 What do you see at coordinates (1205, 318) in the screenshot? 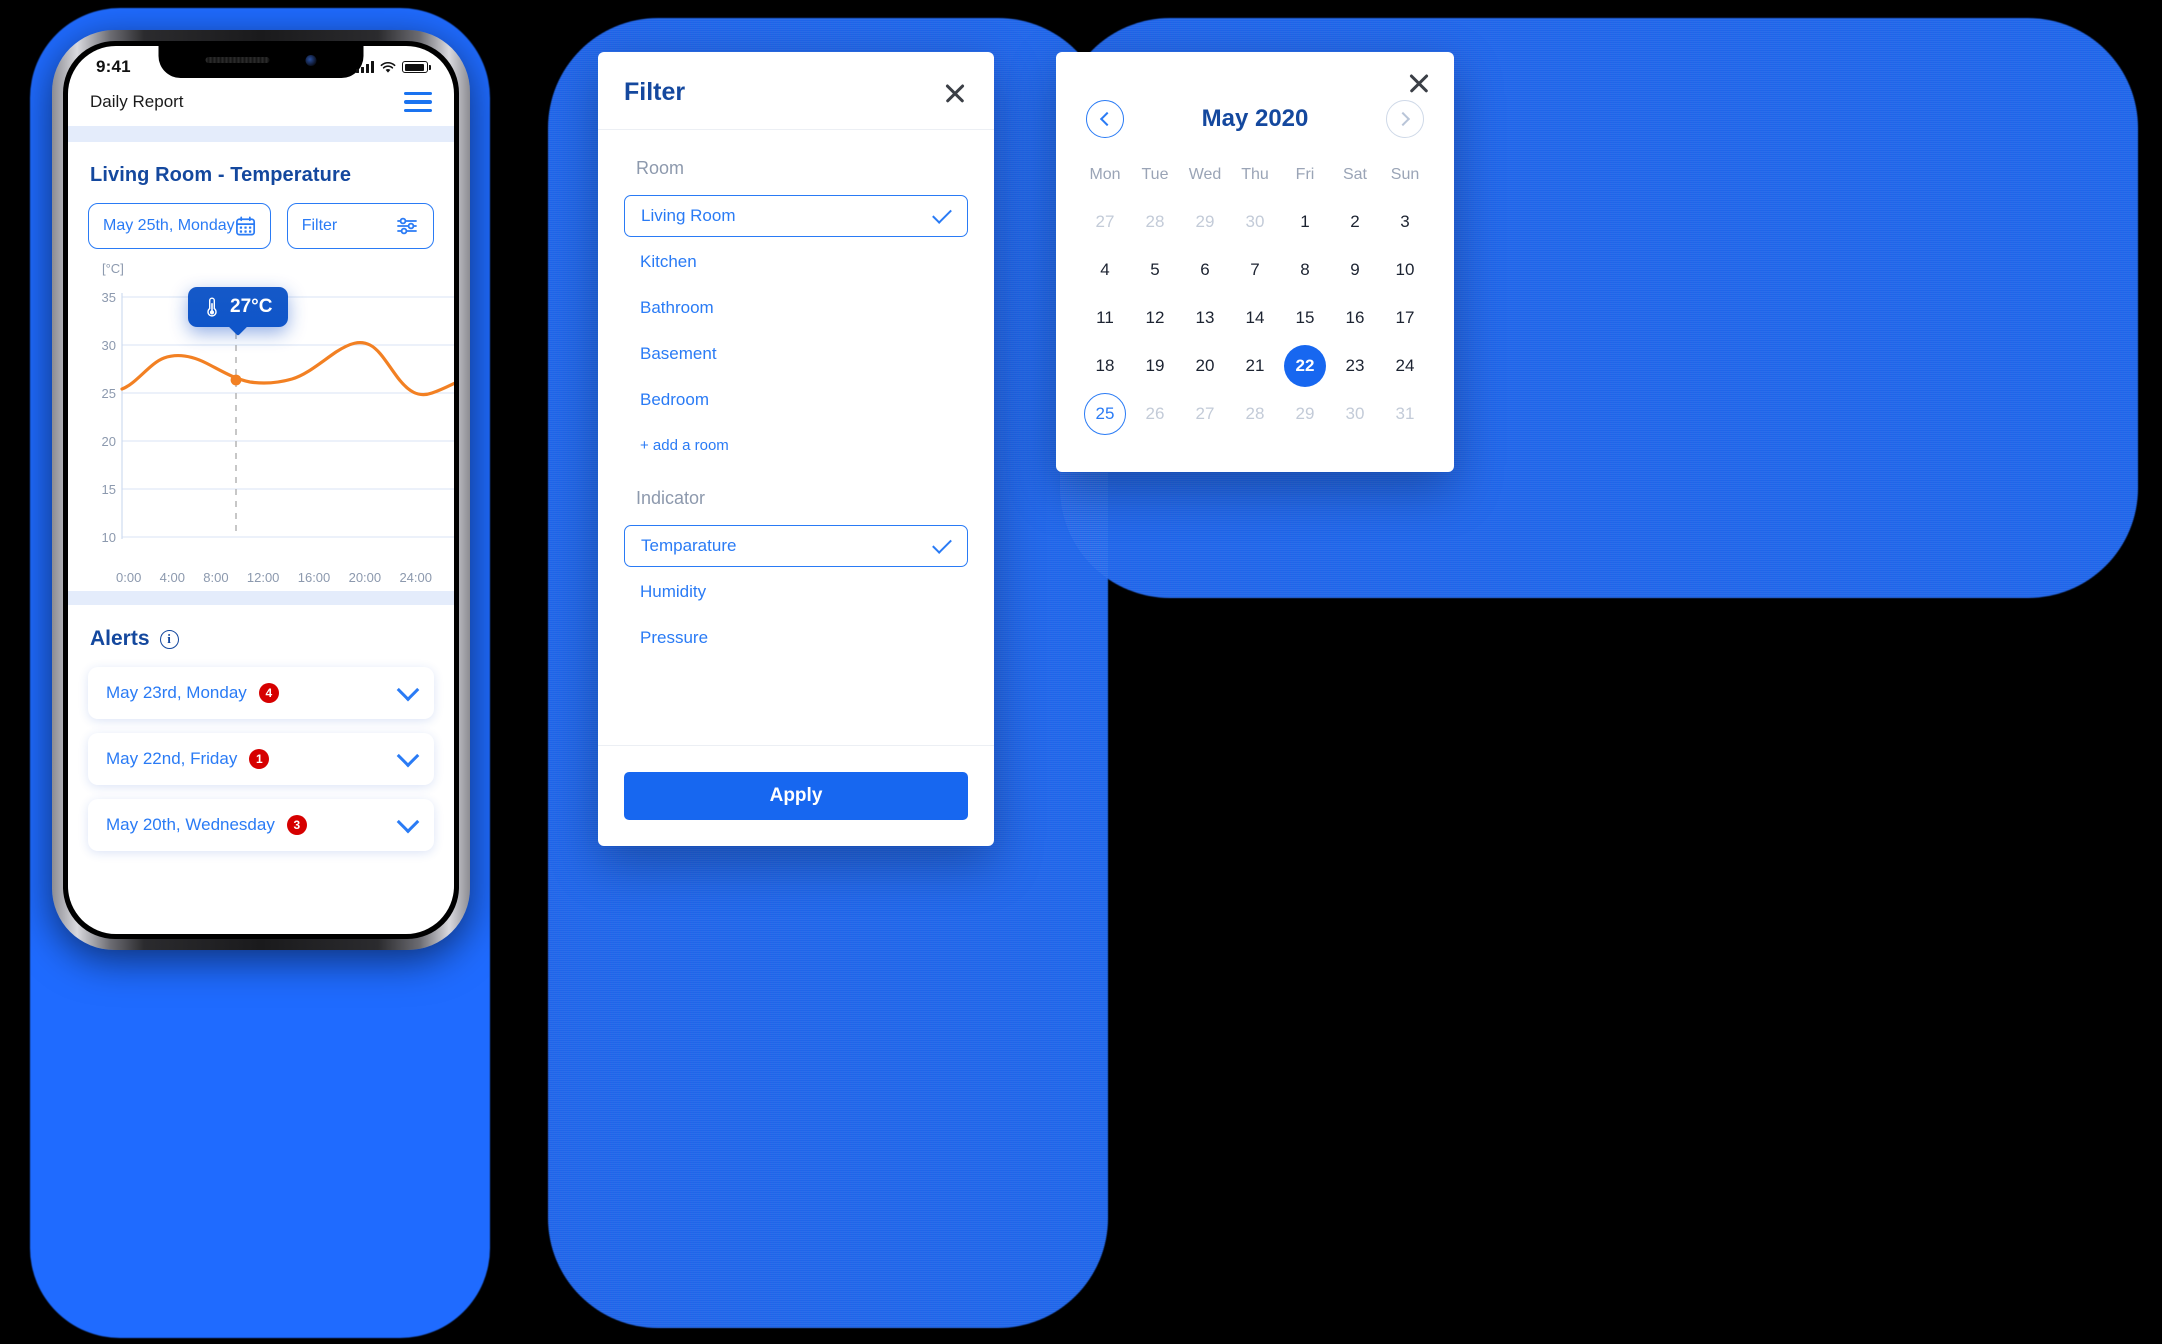
I see `calendar-day: 13` at bounding box center [1205, 318].